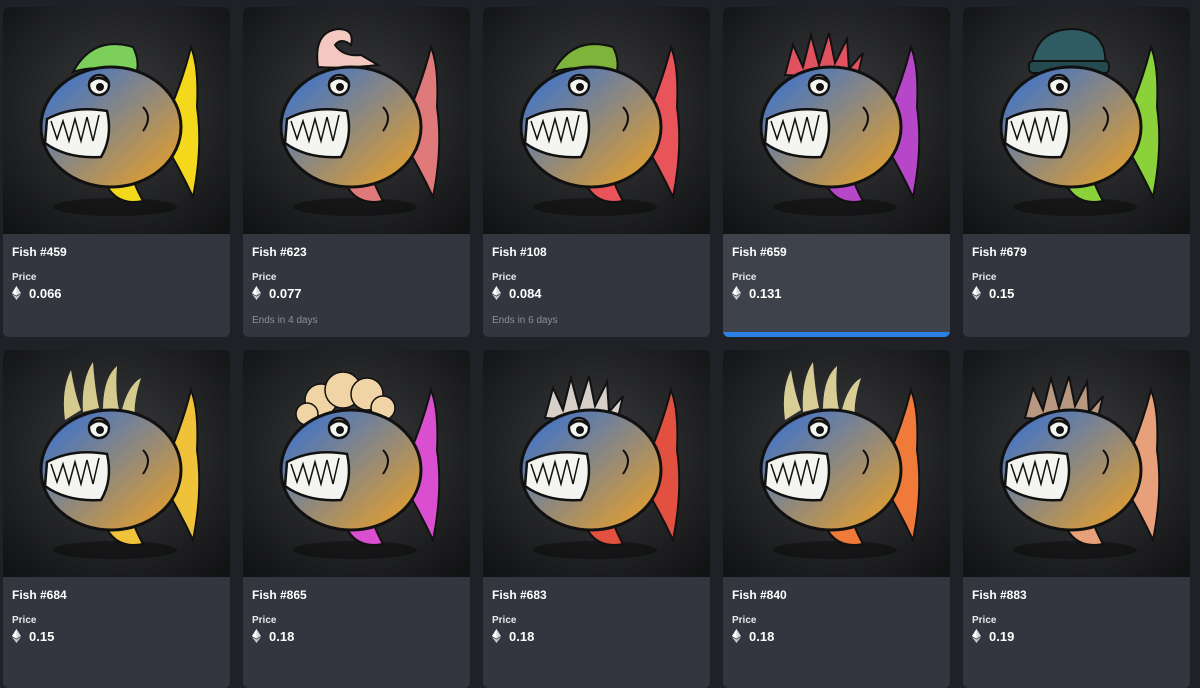 This screenshot has height=688, width=1200. What do you see at coordinates (279, 252) in the screenshot?
I see `card-title: Fish #623` at bounding box center [279, 252].